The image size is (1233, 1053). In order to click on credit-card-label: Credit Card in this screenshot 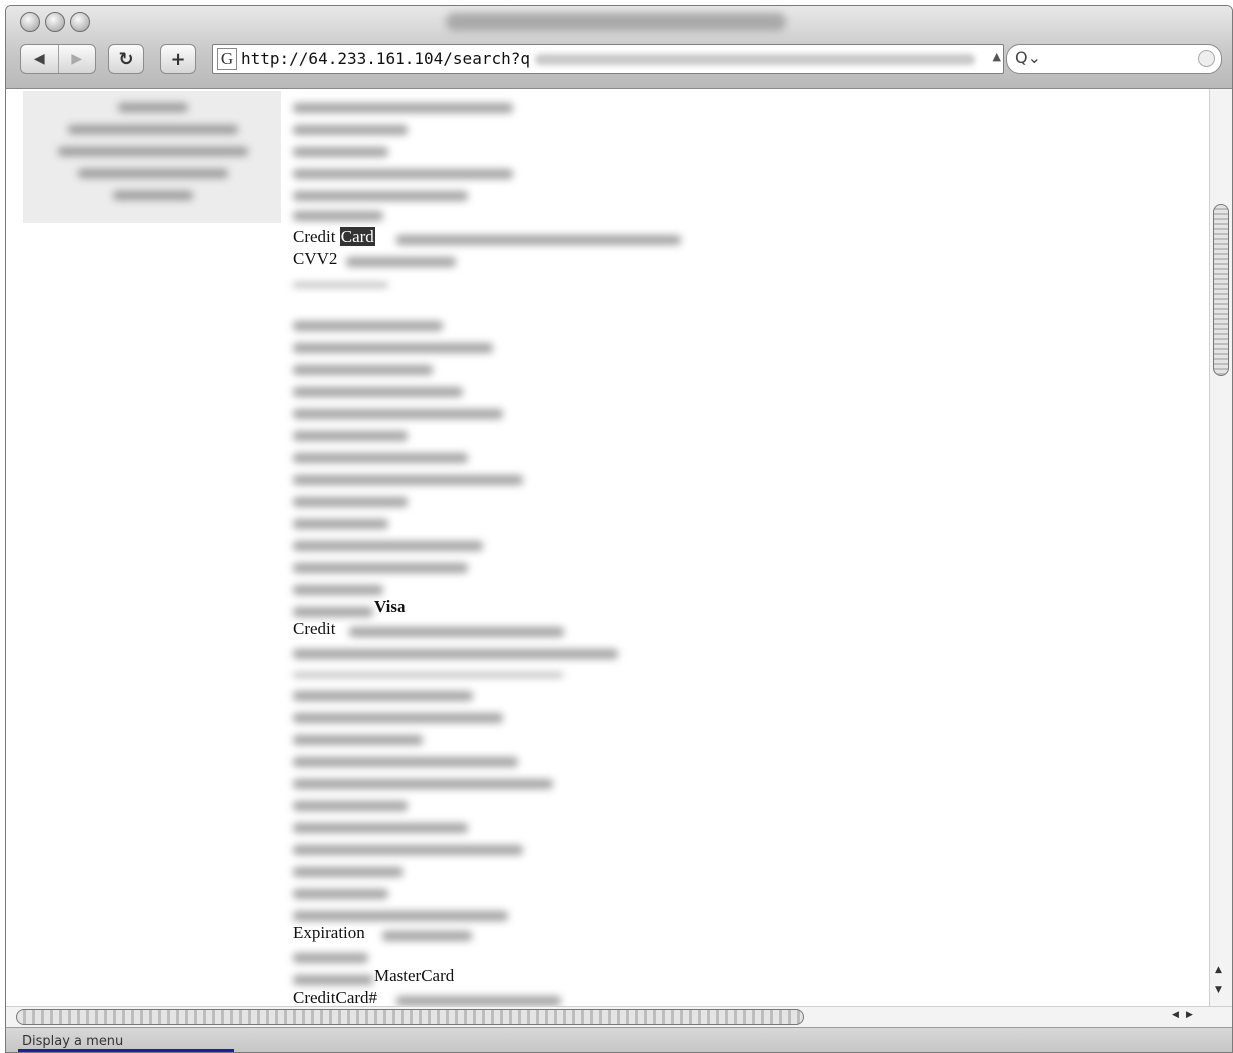, I will do `click(334, 237)`.